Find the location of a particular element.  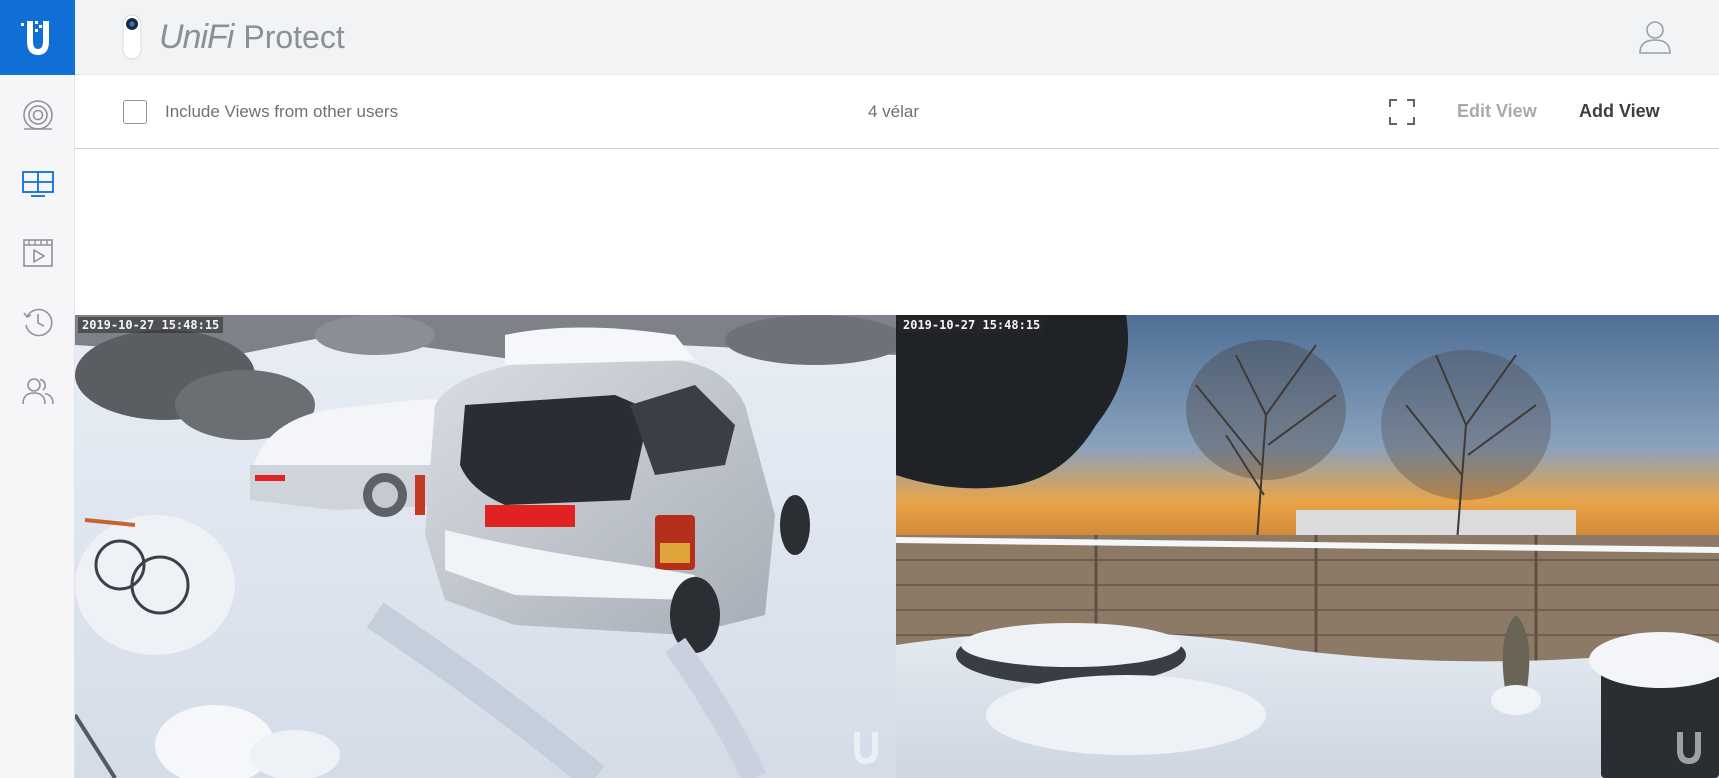

add-view-button: Add View is located at coordinates (1619, 111).